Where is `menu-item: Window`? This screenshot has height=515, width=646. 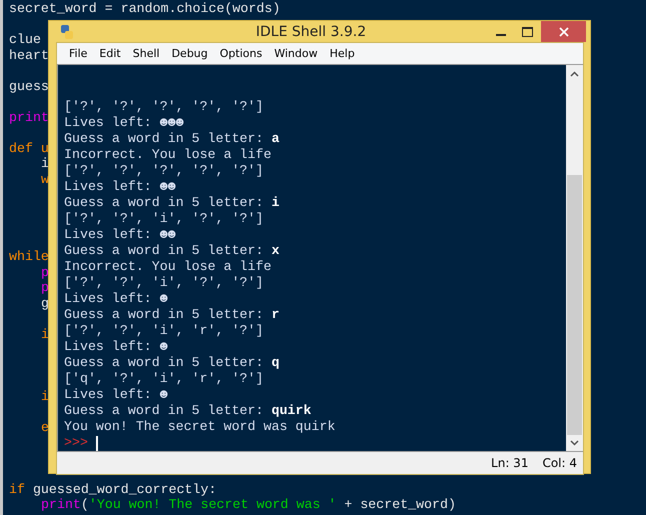 menu-item: Window is located at coordinates (296, 53).